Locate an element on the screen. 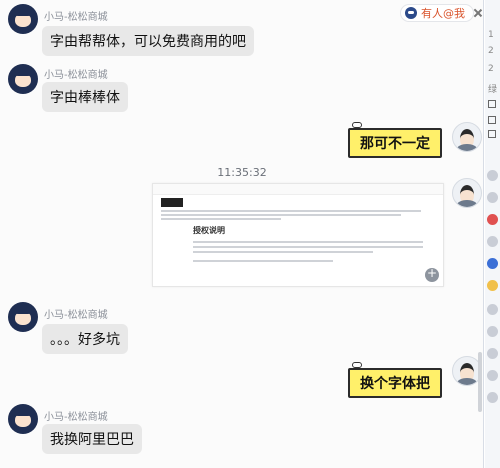  user-icon is located at coordinates (411, 13).